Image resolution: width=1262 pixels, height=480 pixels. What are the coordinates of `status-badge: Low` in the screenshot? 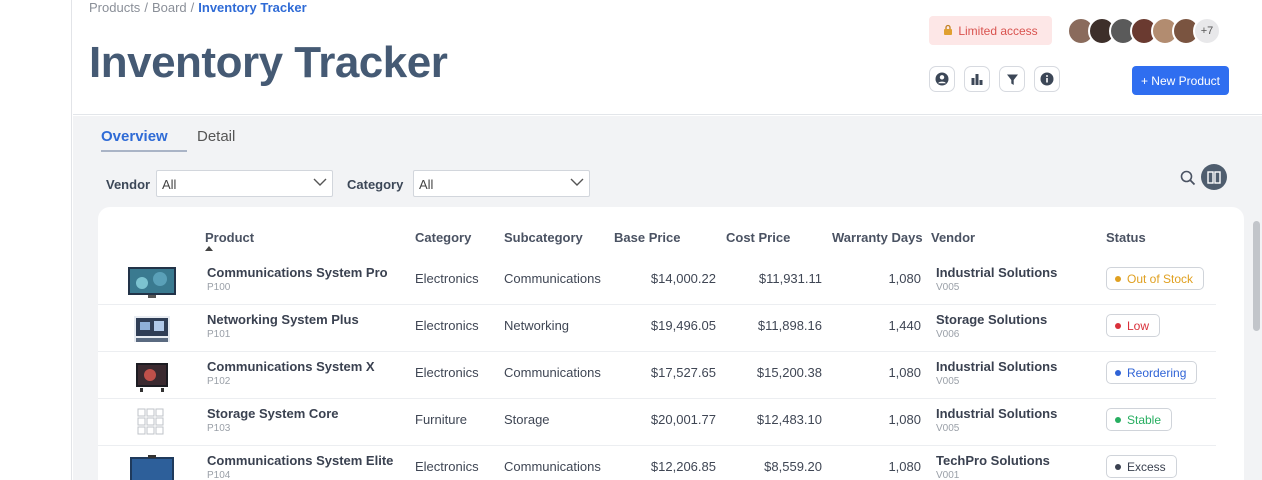 It's located at (1133, 325).